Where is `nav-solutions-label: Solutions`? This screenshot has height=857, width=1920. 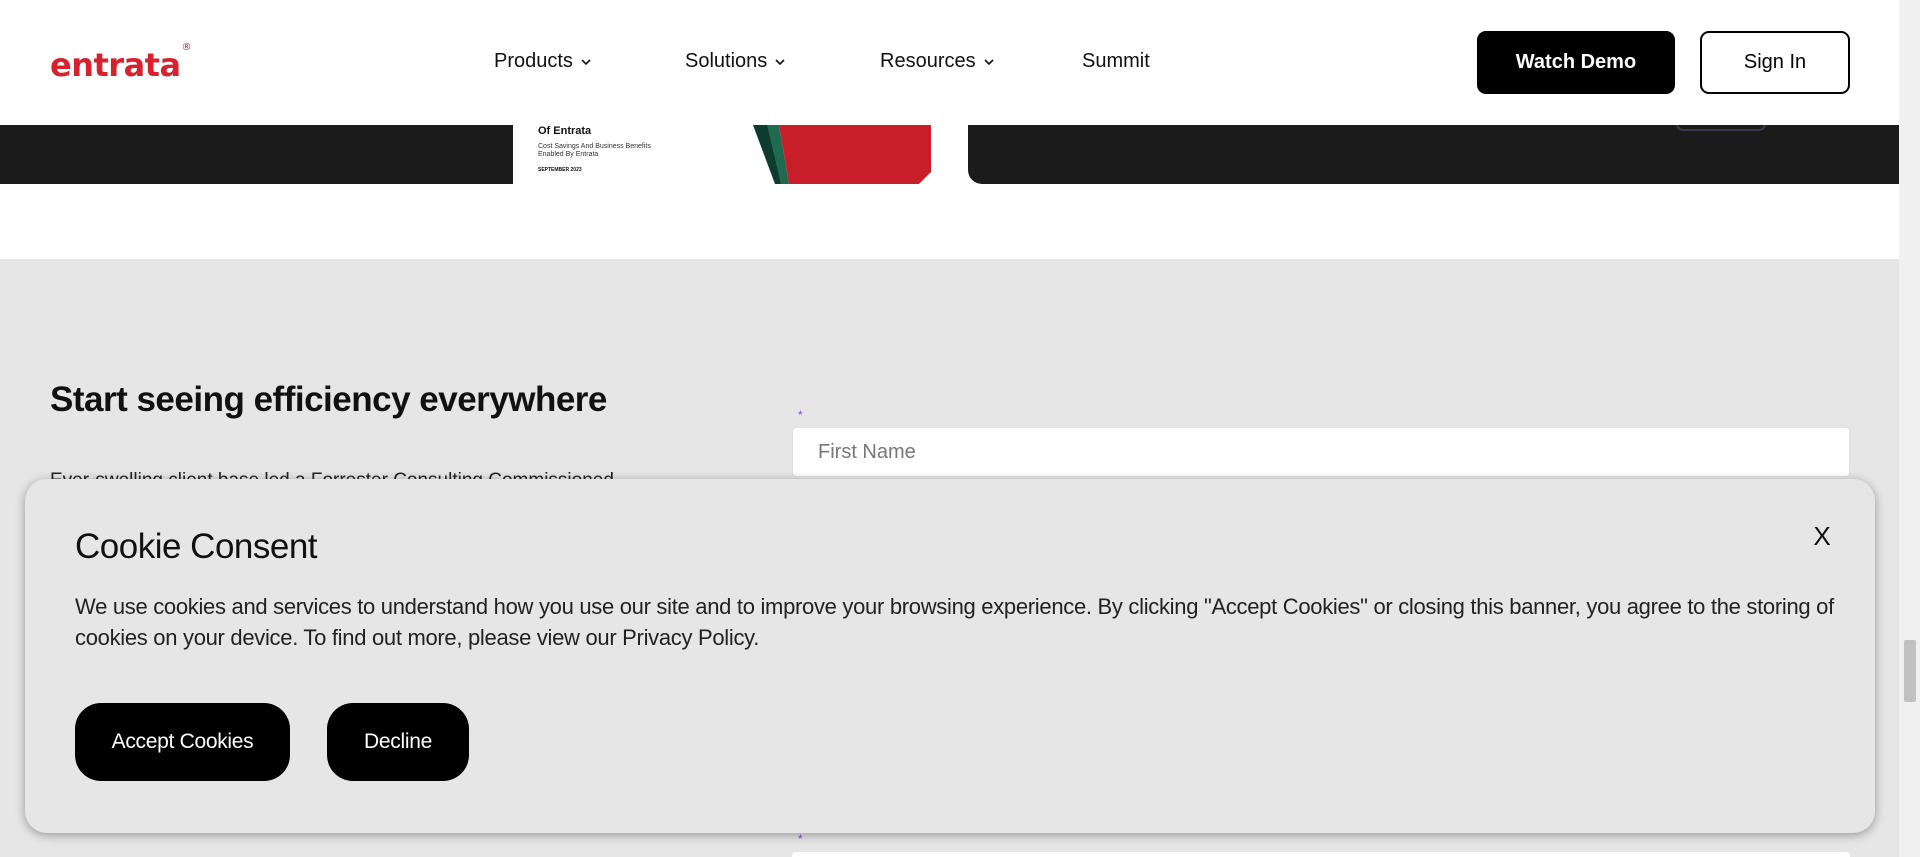
nav-solutions-label: Solutions is located at coordinates (726, 61).